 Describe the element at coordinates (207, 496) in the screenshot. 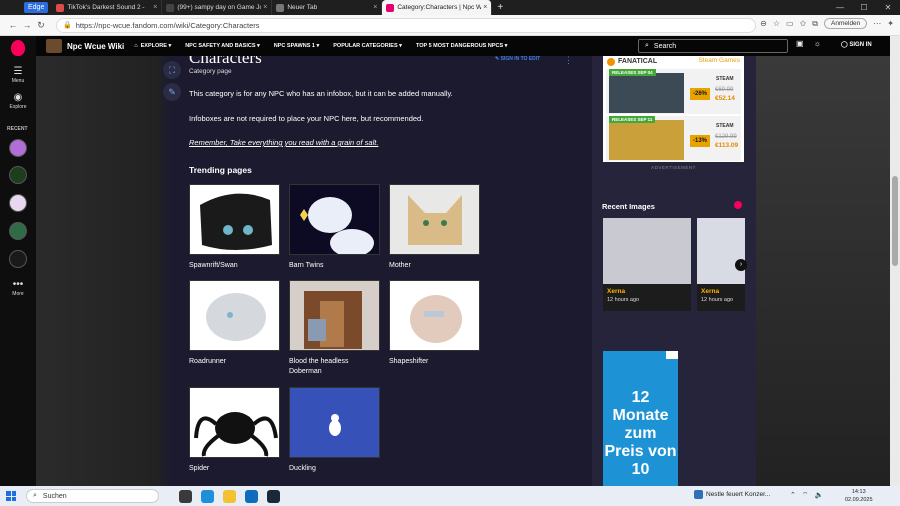

I see `edge-app-icon` at that location.